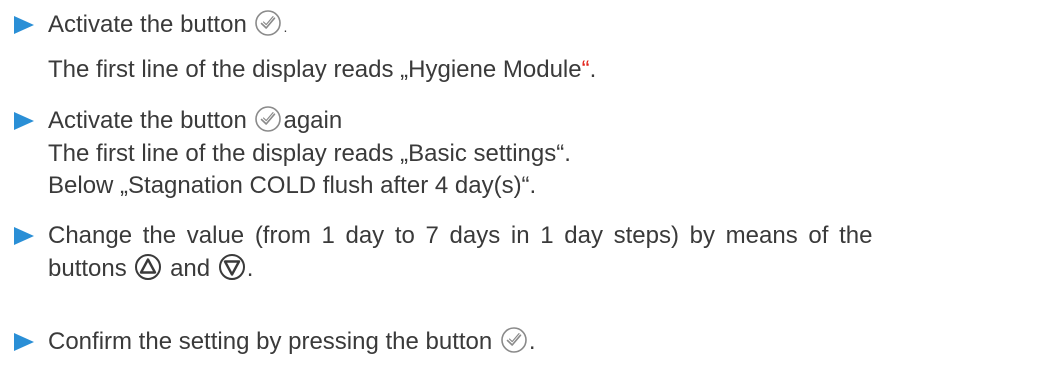 The height and width of the screenshot is (376, 1051). I want to click on step1-closing-quote: “, so click(585, 69).